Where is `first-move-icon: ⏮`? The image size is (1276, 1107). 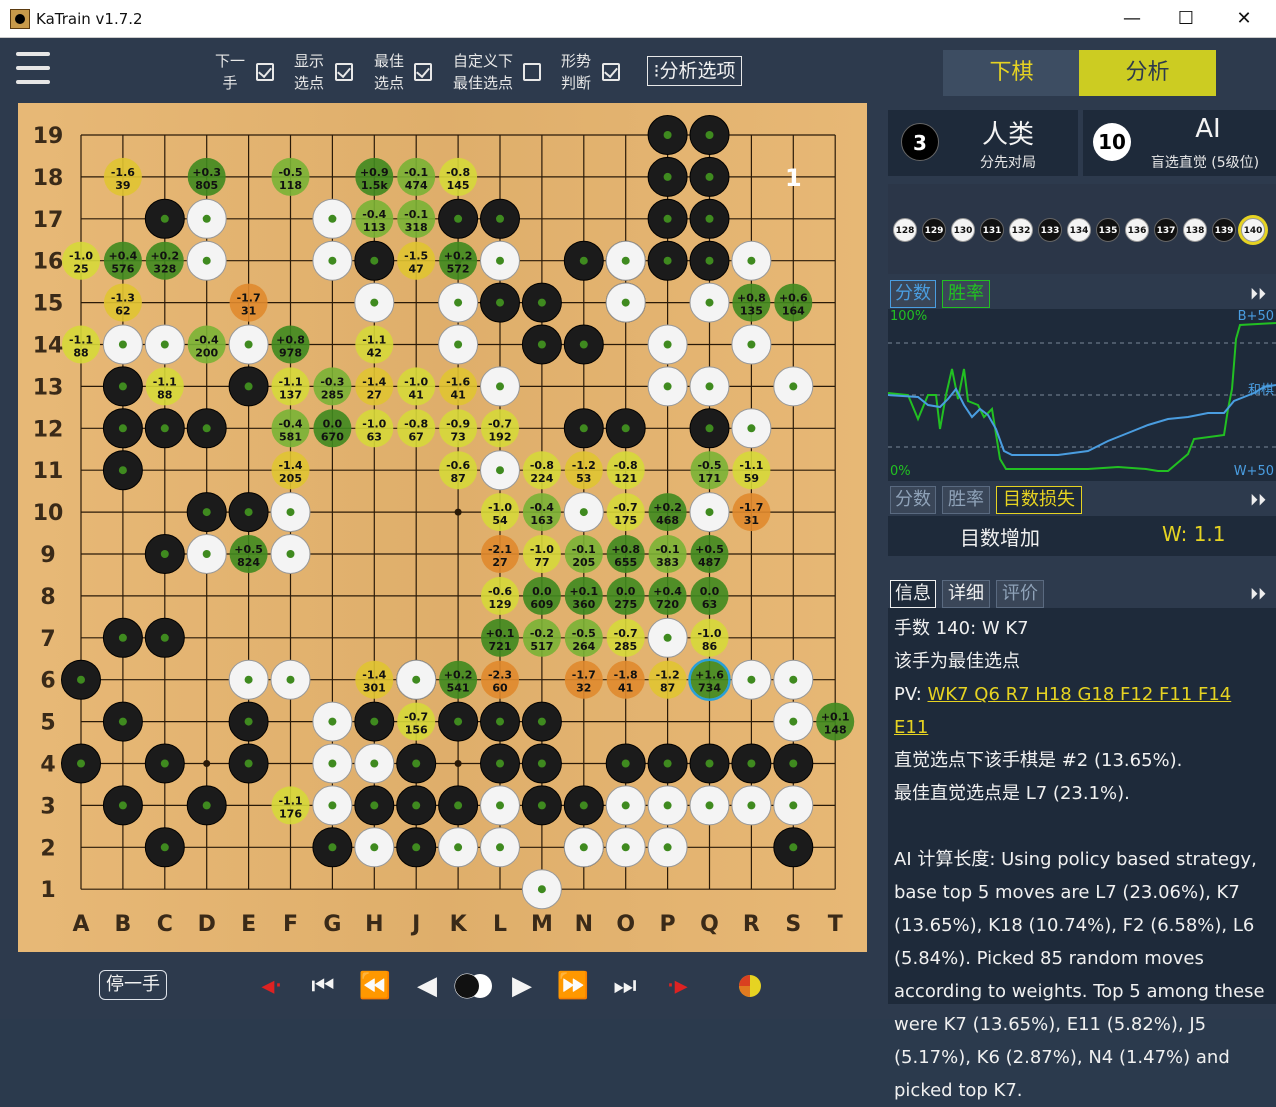 first-move-icon: ⏮ is located at coordinates (323, 986).